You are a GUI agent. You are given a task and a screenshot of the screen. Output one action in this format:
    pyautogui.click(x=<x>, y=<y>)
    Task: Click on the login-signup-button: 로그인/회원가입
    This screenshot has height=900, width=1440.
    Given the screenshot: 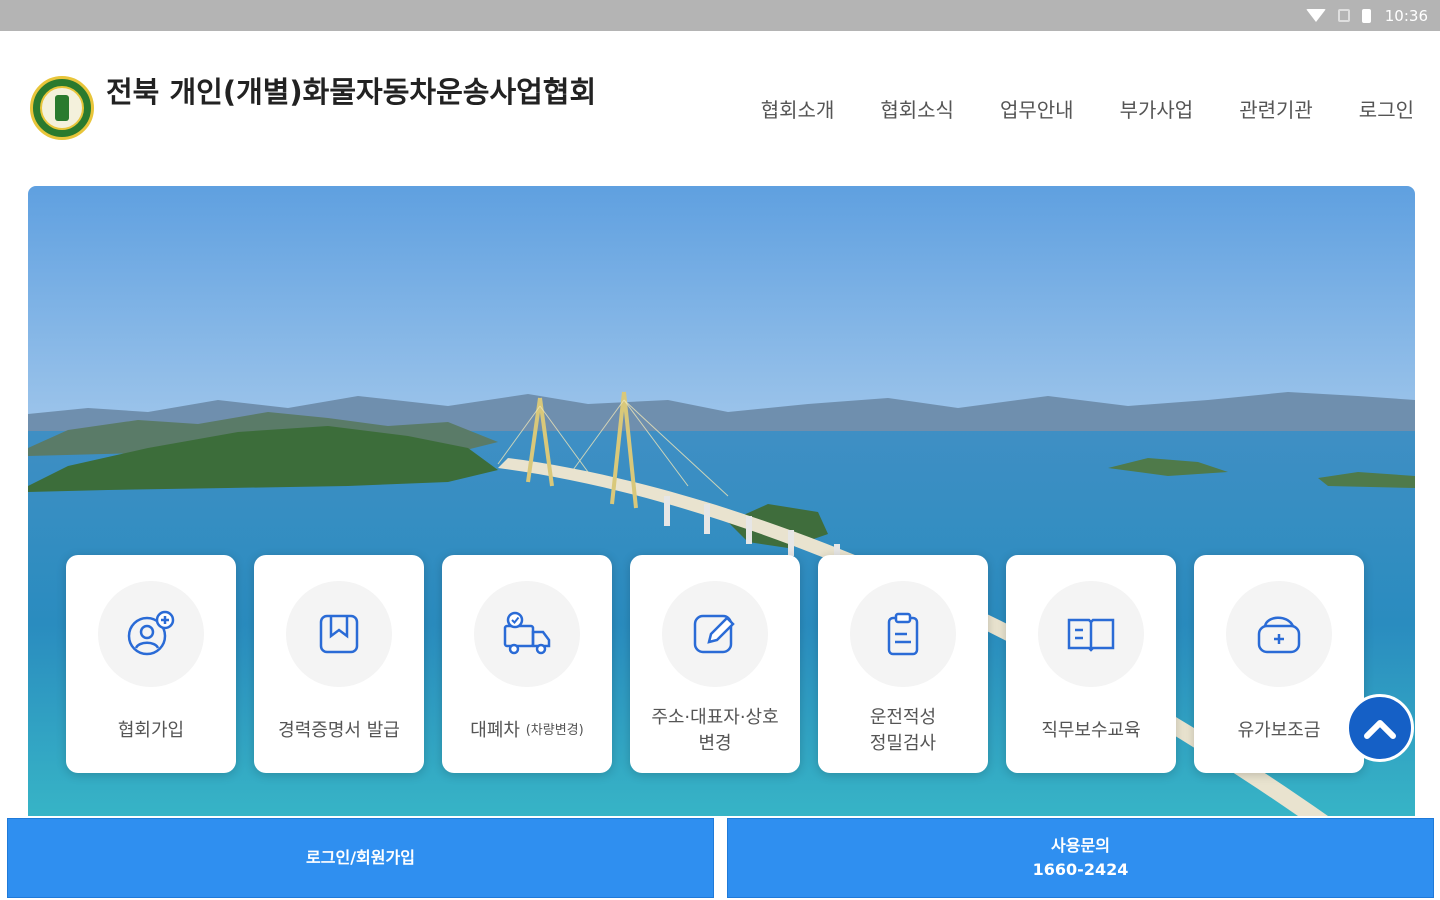 What is the action you would take?
    pyautogui.click(x=360, y=858)
    